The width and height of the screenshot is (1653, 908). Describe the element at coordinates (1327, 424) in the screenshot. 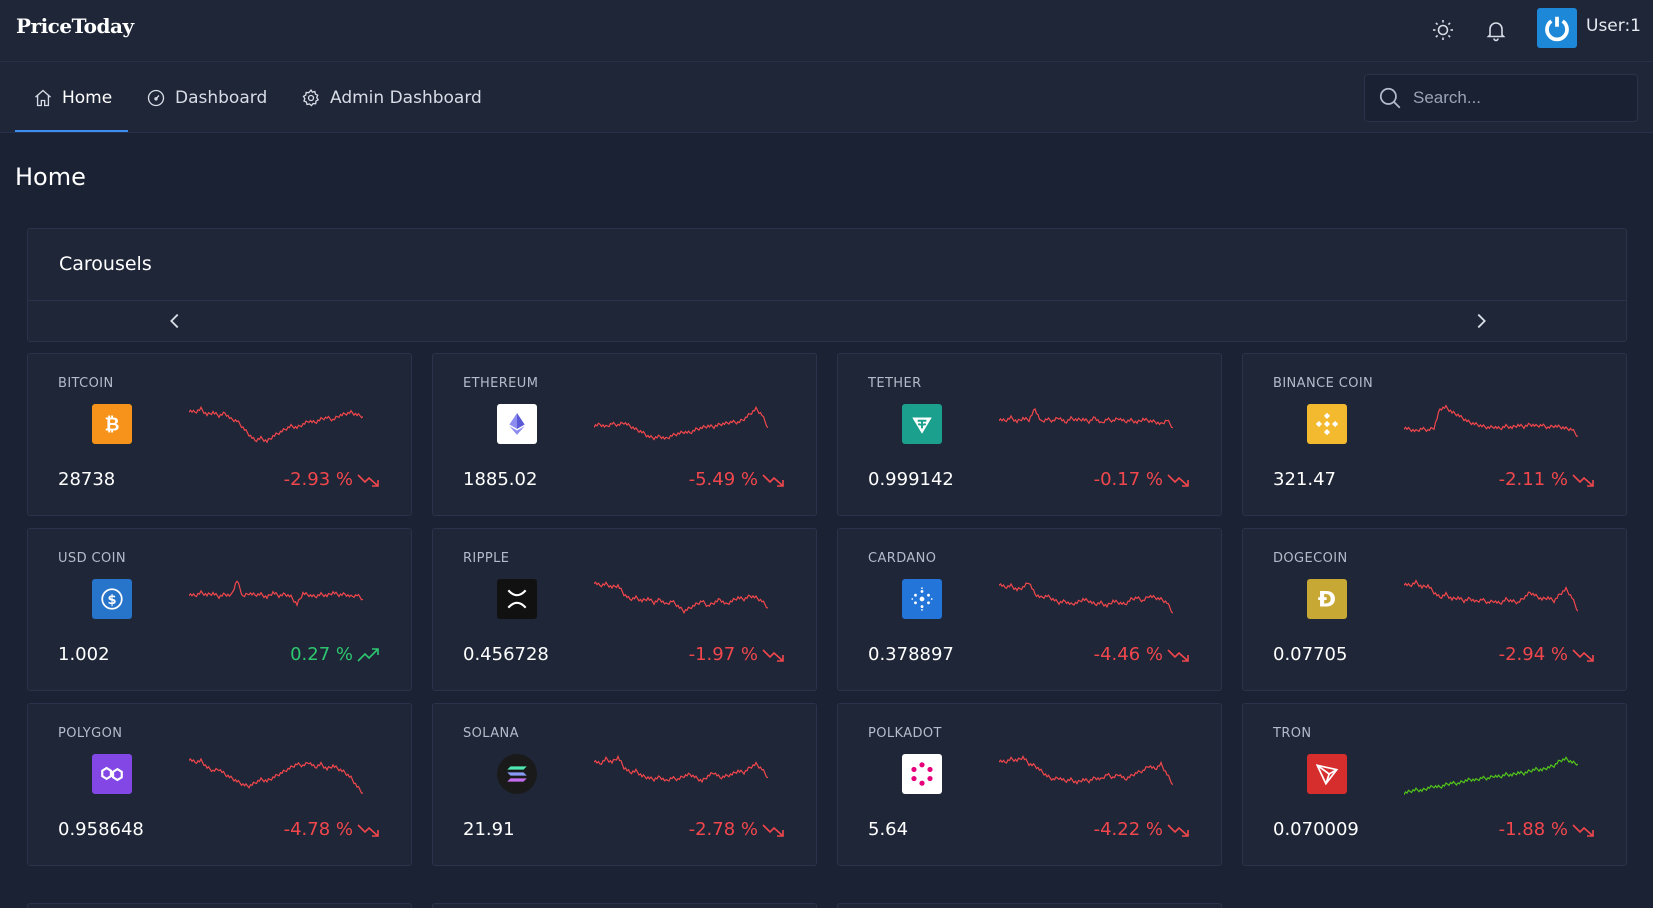

I see `binance-icon` at that location.